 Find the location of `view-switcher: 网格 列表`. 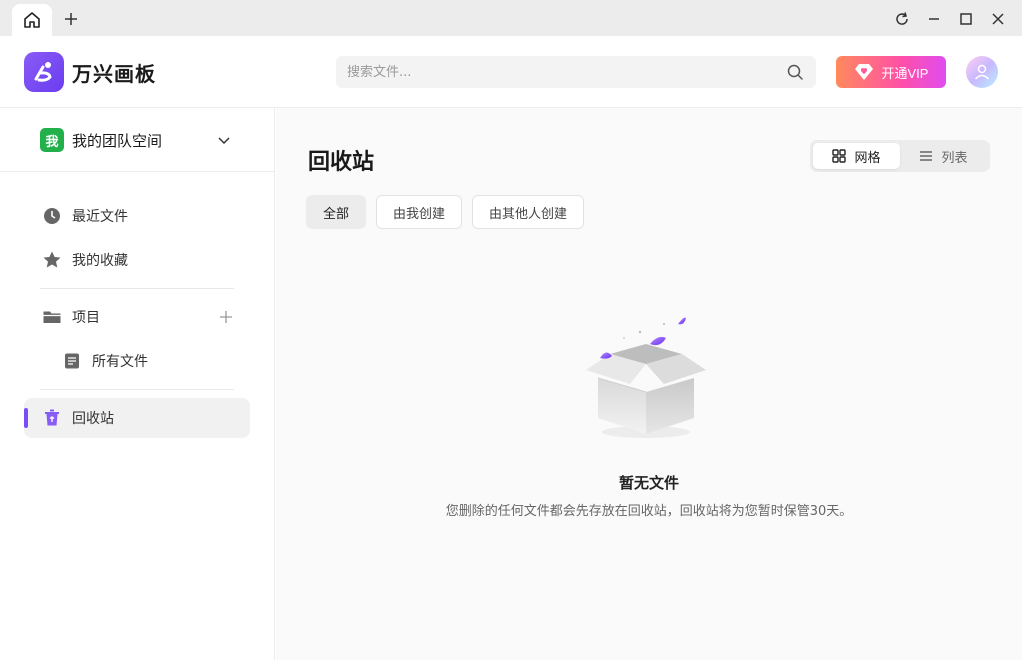

view-switcher: 网格 列表 is located at coordinates (900, 156).